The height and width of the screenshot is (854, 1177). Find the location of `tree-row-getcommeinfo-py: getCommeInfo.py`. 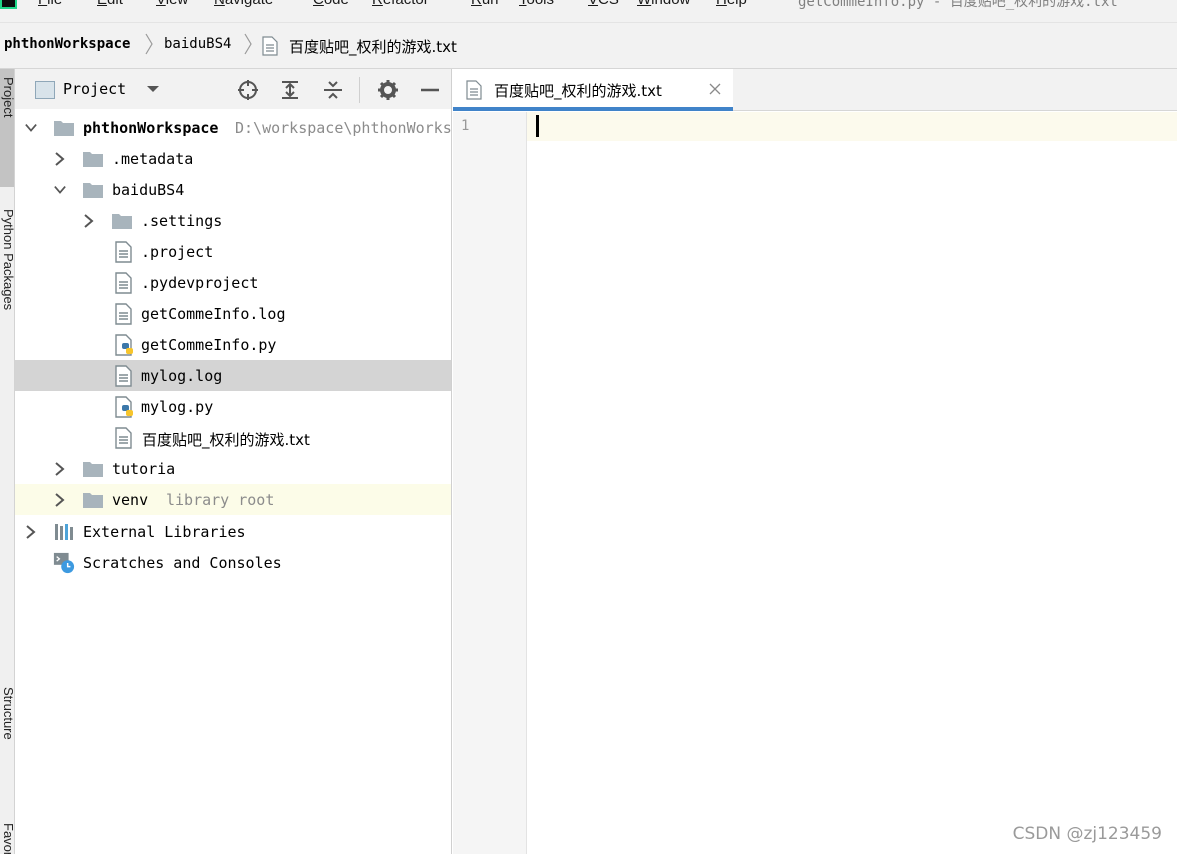

tree-row-getcommeinfo-py: getCommeInfo.py is located at coordinates (233, 344).